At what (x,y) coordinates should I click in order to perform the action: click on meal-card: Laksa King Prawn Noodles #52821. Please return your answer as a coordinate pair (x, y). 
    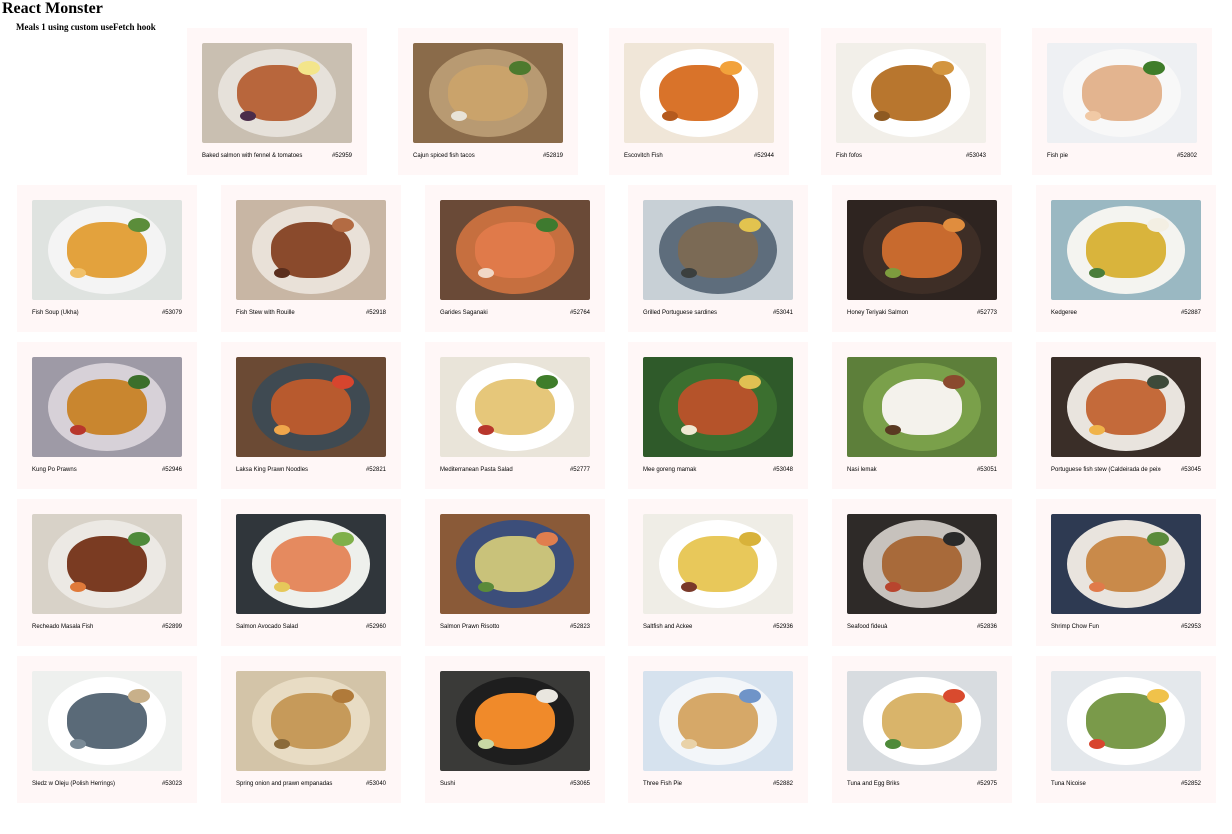
    Looking at the image, I should click on (311, 415).